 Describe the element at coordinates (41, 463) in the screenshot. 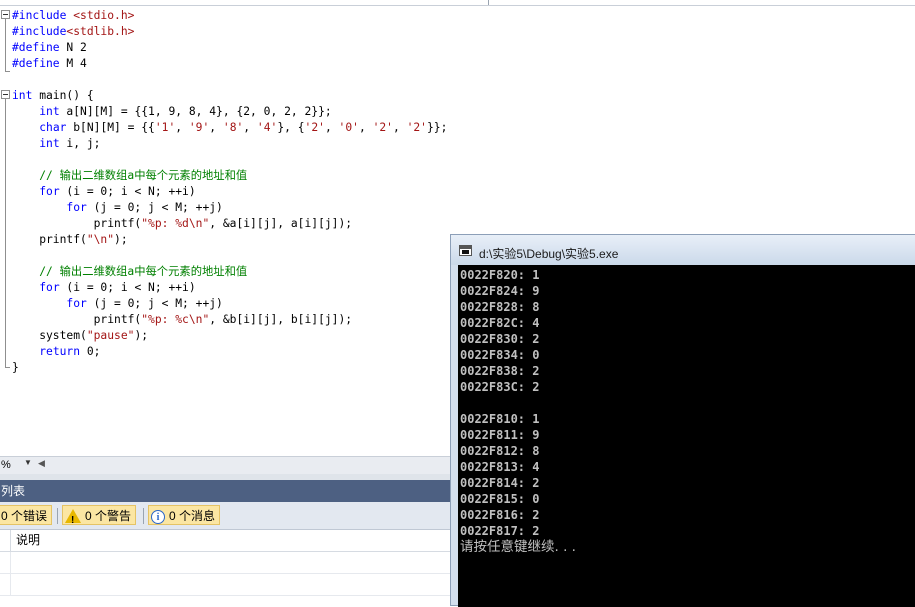

I see `scroll-left-icon: ◀` at that location.